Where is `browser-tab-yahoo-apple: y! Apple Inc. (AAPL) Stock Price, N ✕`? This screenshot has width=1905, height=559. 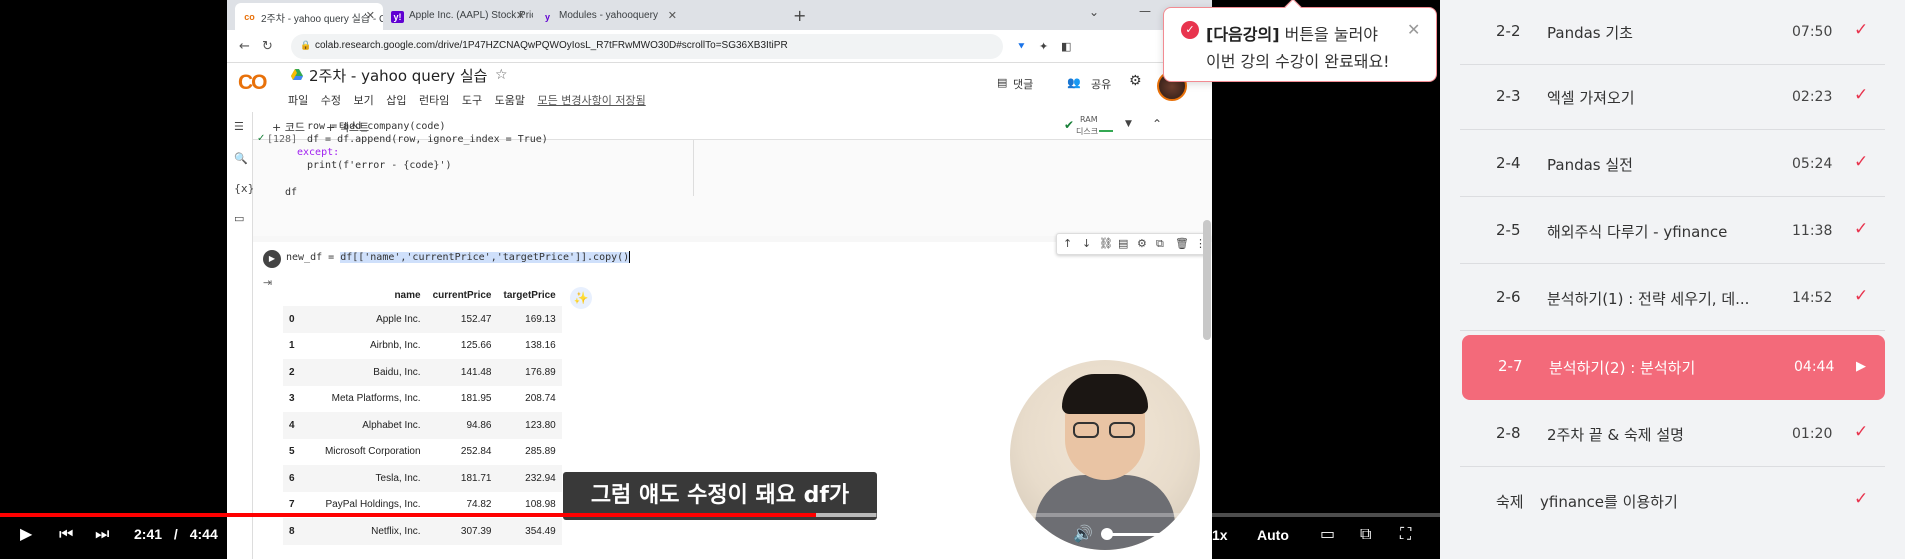 browser-tab-yahoo-apple: y! Apple Inc. (AAPL) Stock Price, N ✕ is located at coordinates (458, 16).